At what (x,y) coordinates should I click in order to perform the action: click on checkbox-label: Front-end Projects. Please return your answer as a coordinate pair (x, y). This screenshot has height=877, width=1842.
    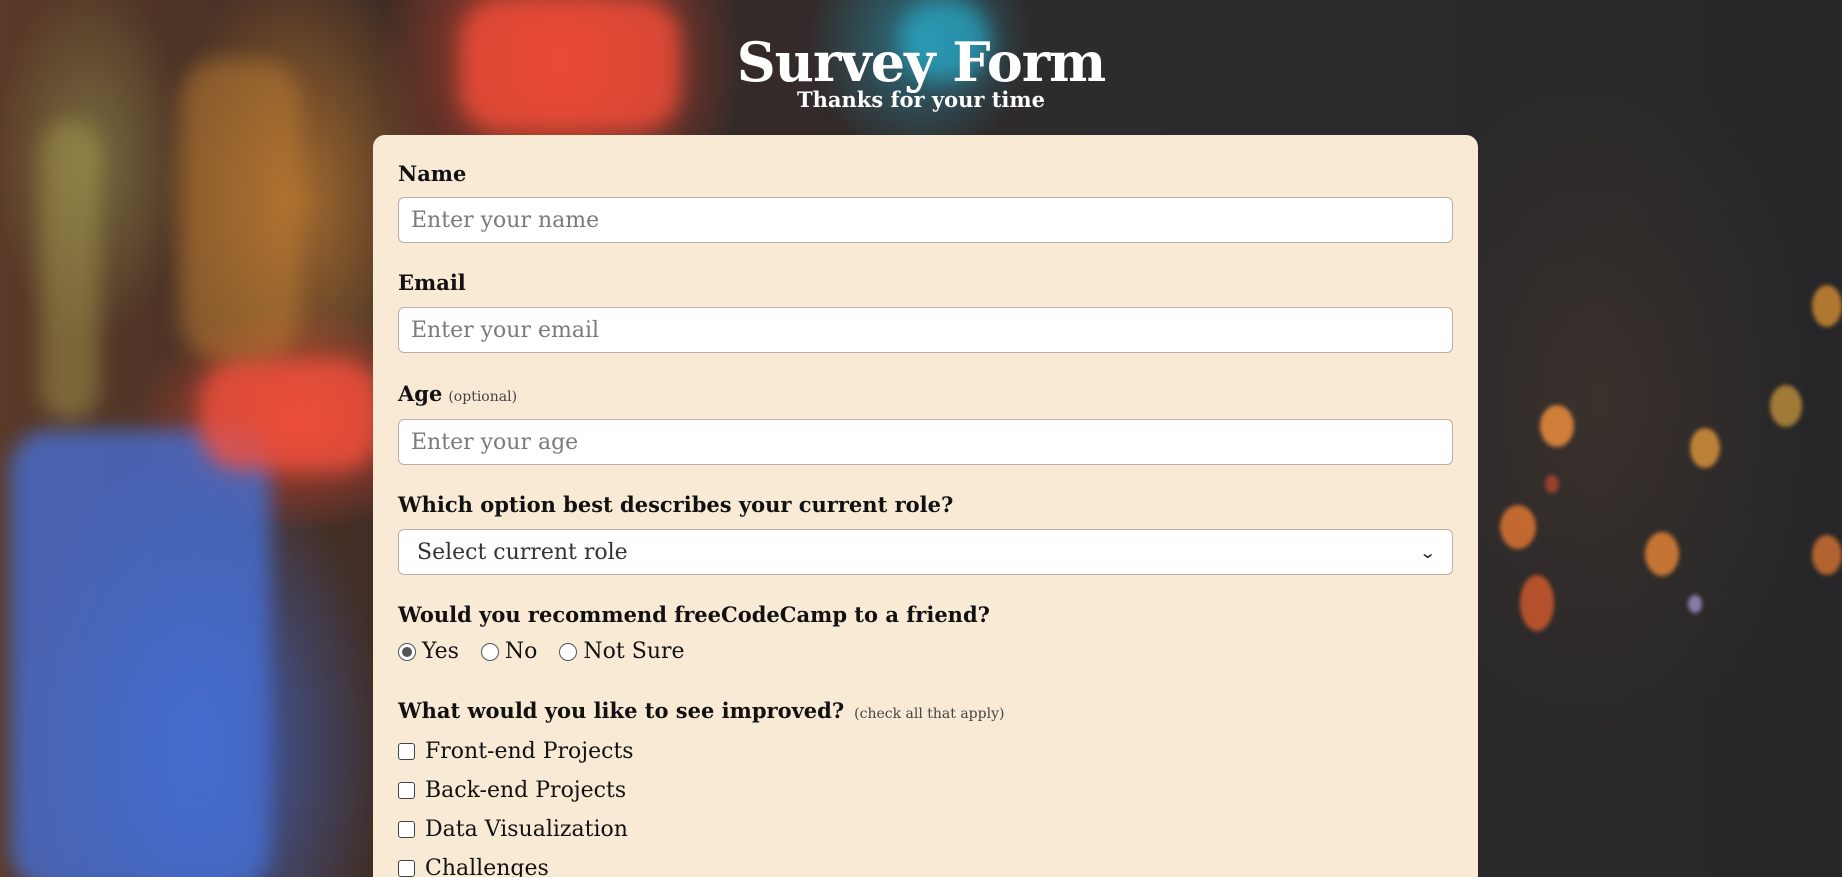
    Looking at the image, I should click on (529, 751).